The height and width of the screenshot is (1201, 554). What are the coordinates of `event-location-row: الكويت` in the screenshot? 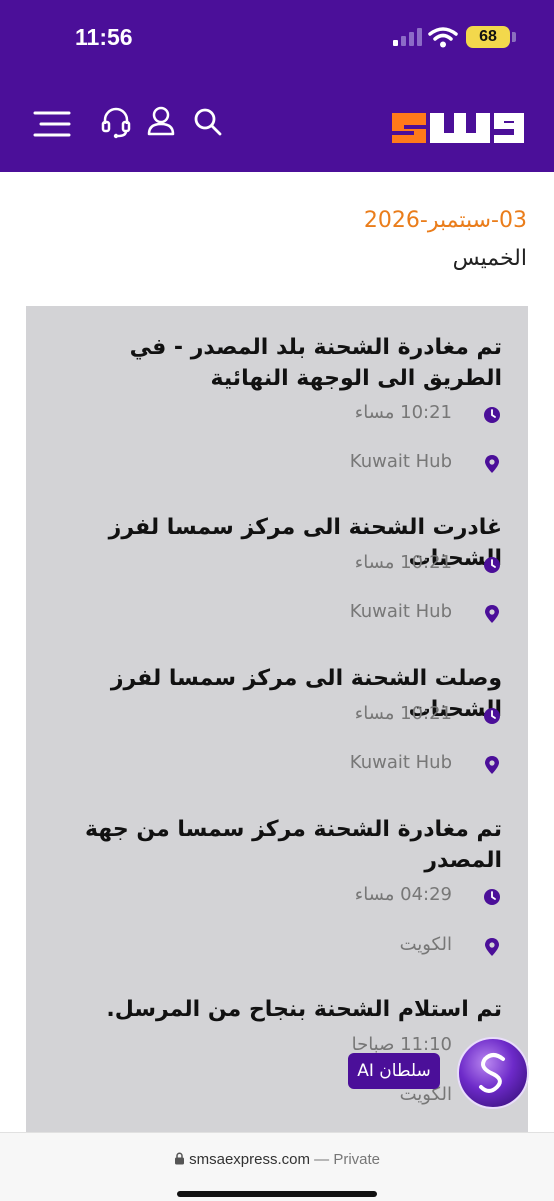 It's located at (412, 949).